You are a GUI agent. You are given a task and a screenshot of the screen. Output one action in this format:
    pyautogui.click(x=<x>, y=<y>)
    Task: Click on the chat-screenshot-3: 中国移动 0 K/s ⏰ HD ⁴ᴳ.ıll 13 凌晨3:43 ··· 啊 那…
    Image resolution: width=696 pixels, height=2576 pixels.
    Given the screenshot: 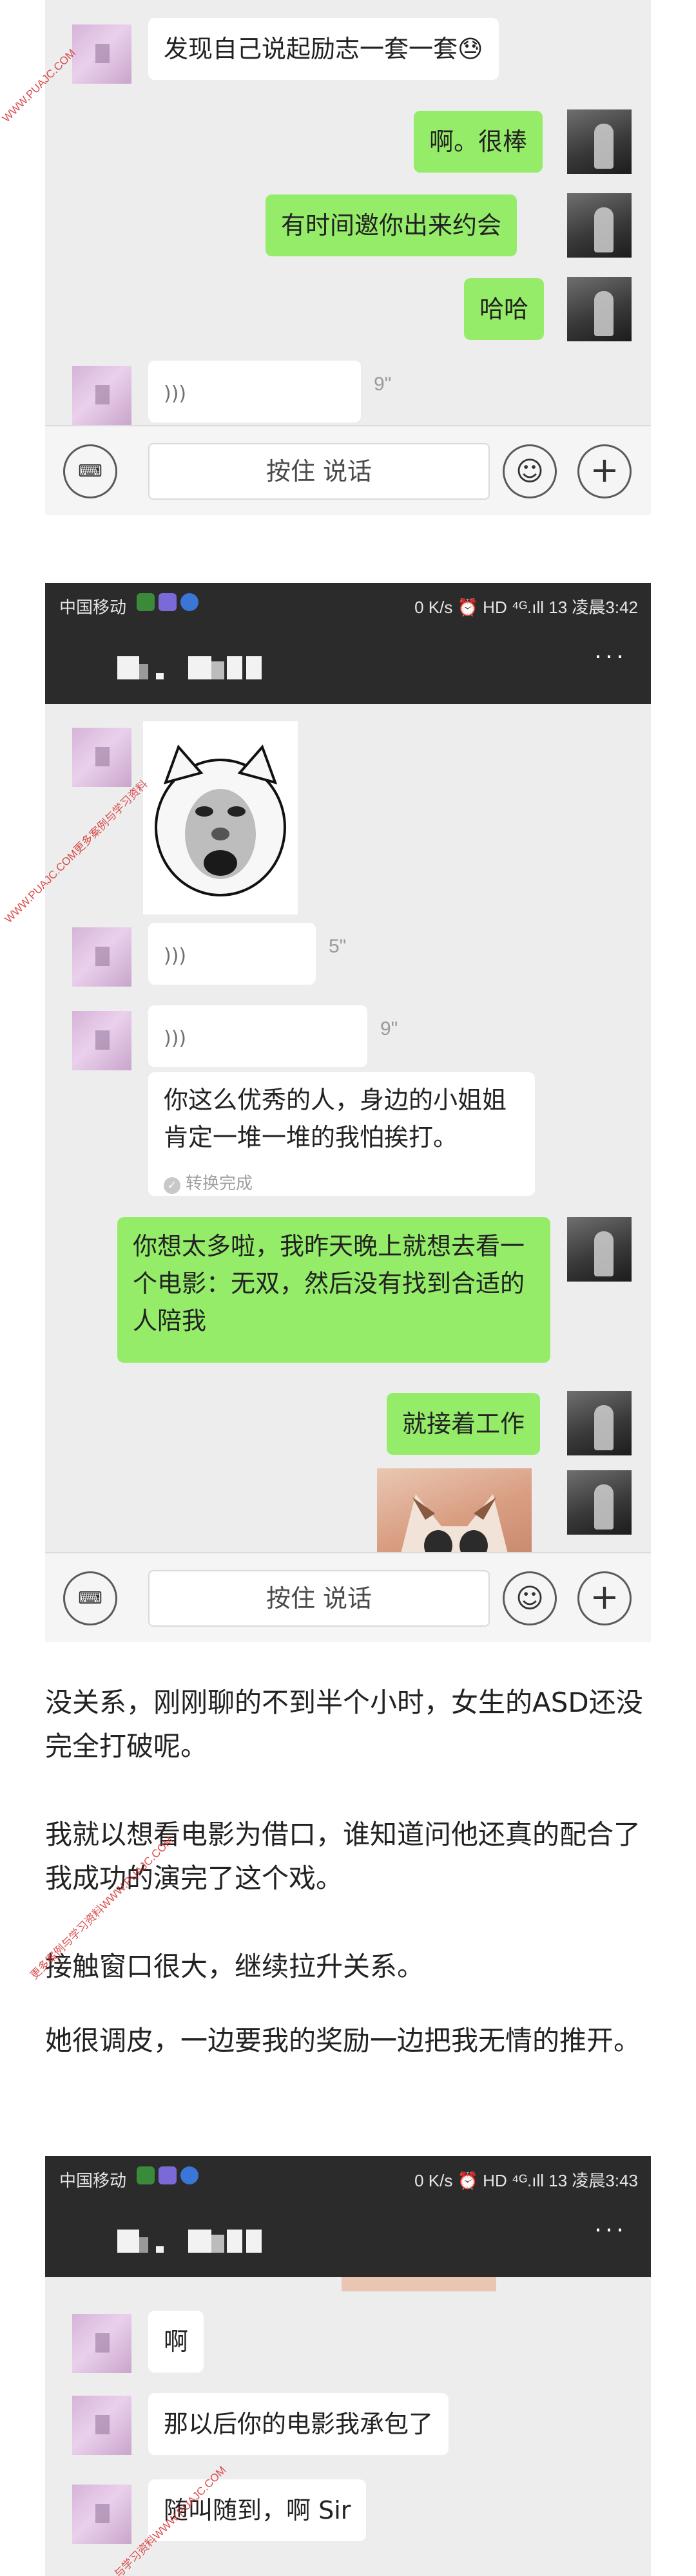 What is the action you would take?
    pyautogui.click(x=348, y=2366)
    